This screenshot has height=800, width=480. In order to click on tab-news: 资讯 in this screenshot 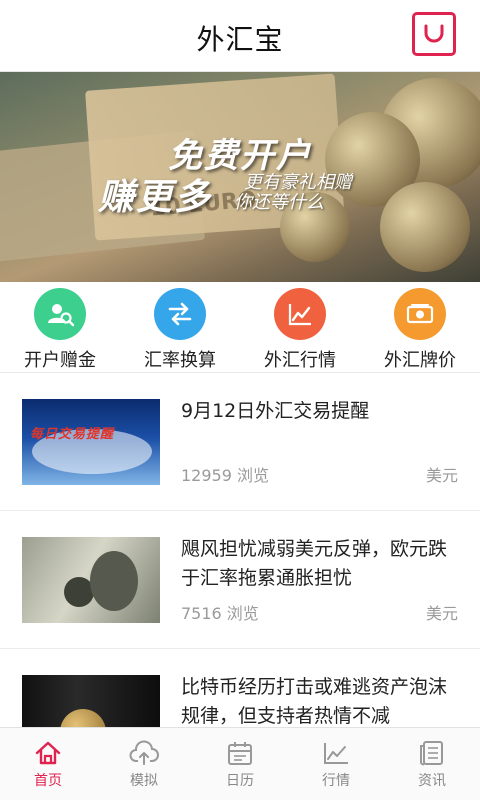, I will do `click(432, 764)`.